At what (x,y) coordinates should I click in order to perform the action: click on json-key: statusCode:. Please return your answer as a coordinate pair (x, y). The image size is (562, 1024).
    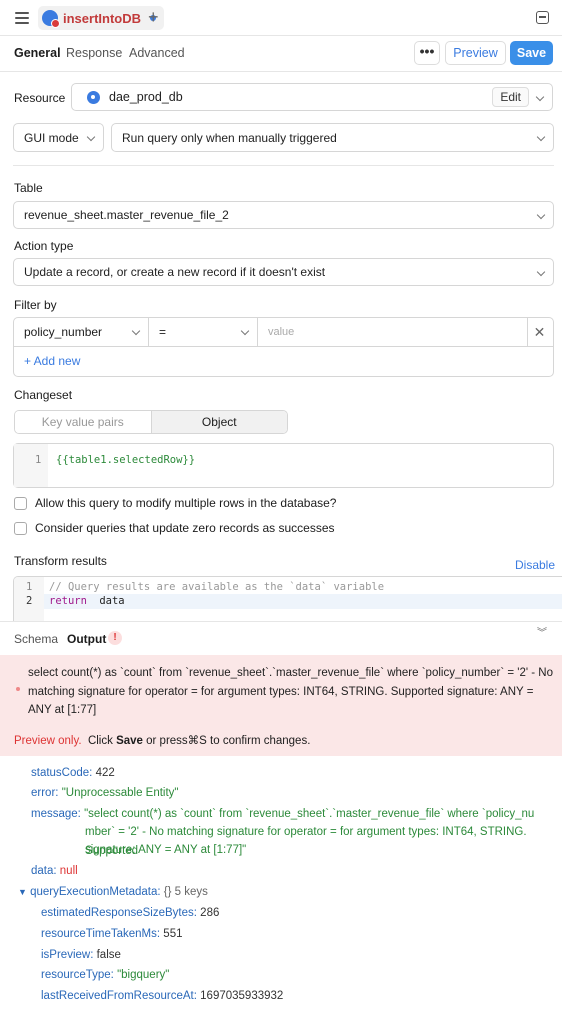
    Looking at the image, I should click on (62, 773).